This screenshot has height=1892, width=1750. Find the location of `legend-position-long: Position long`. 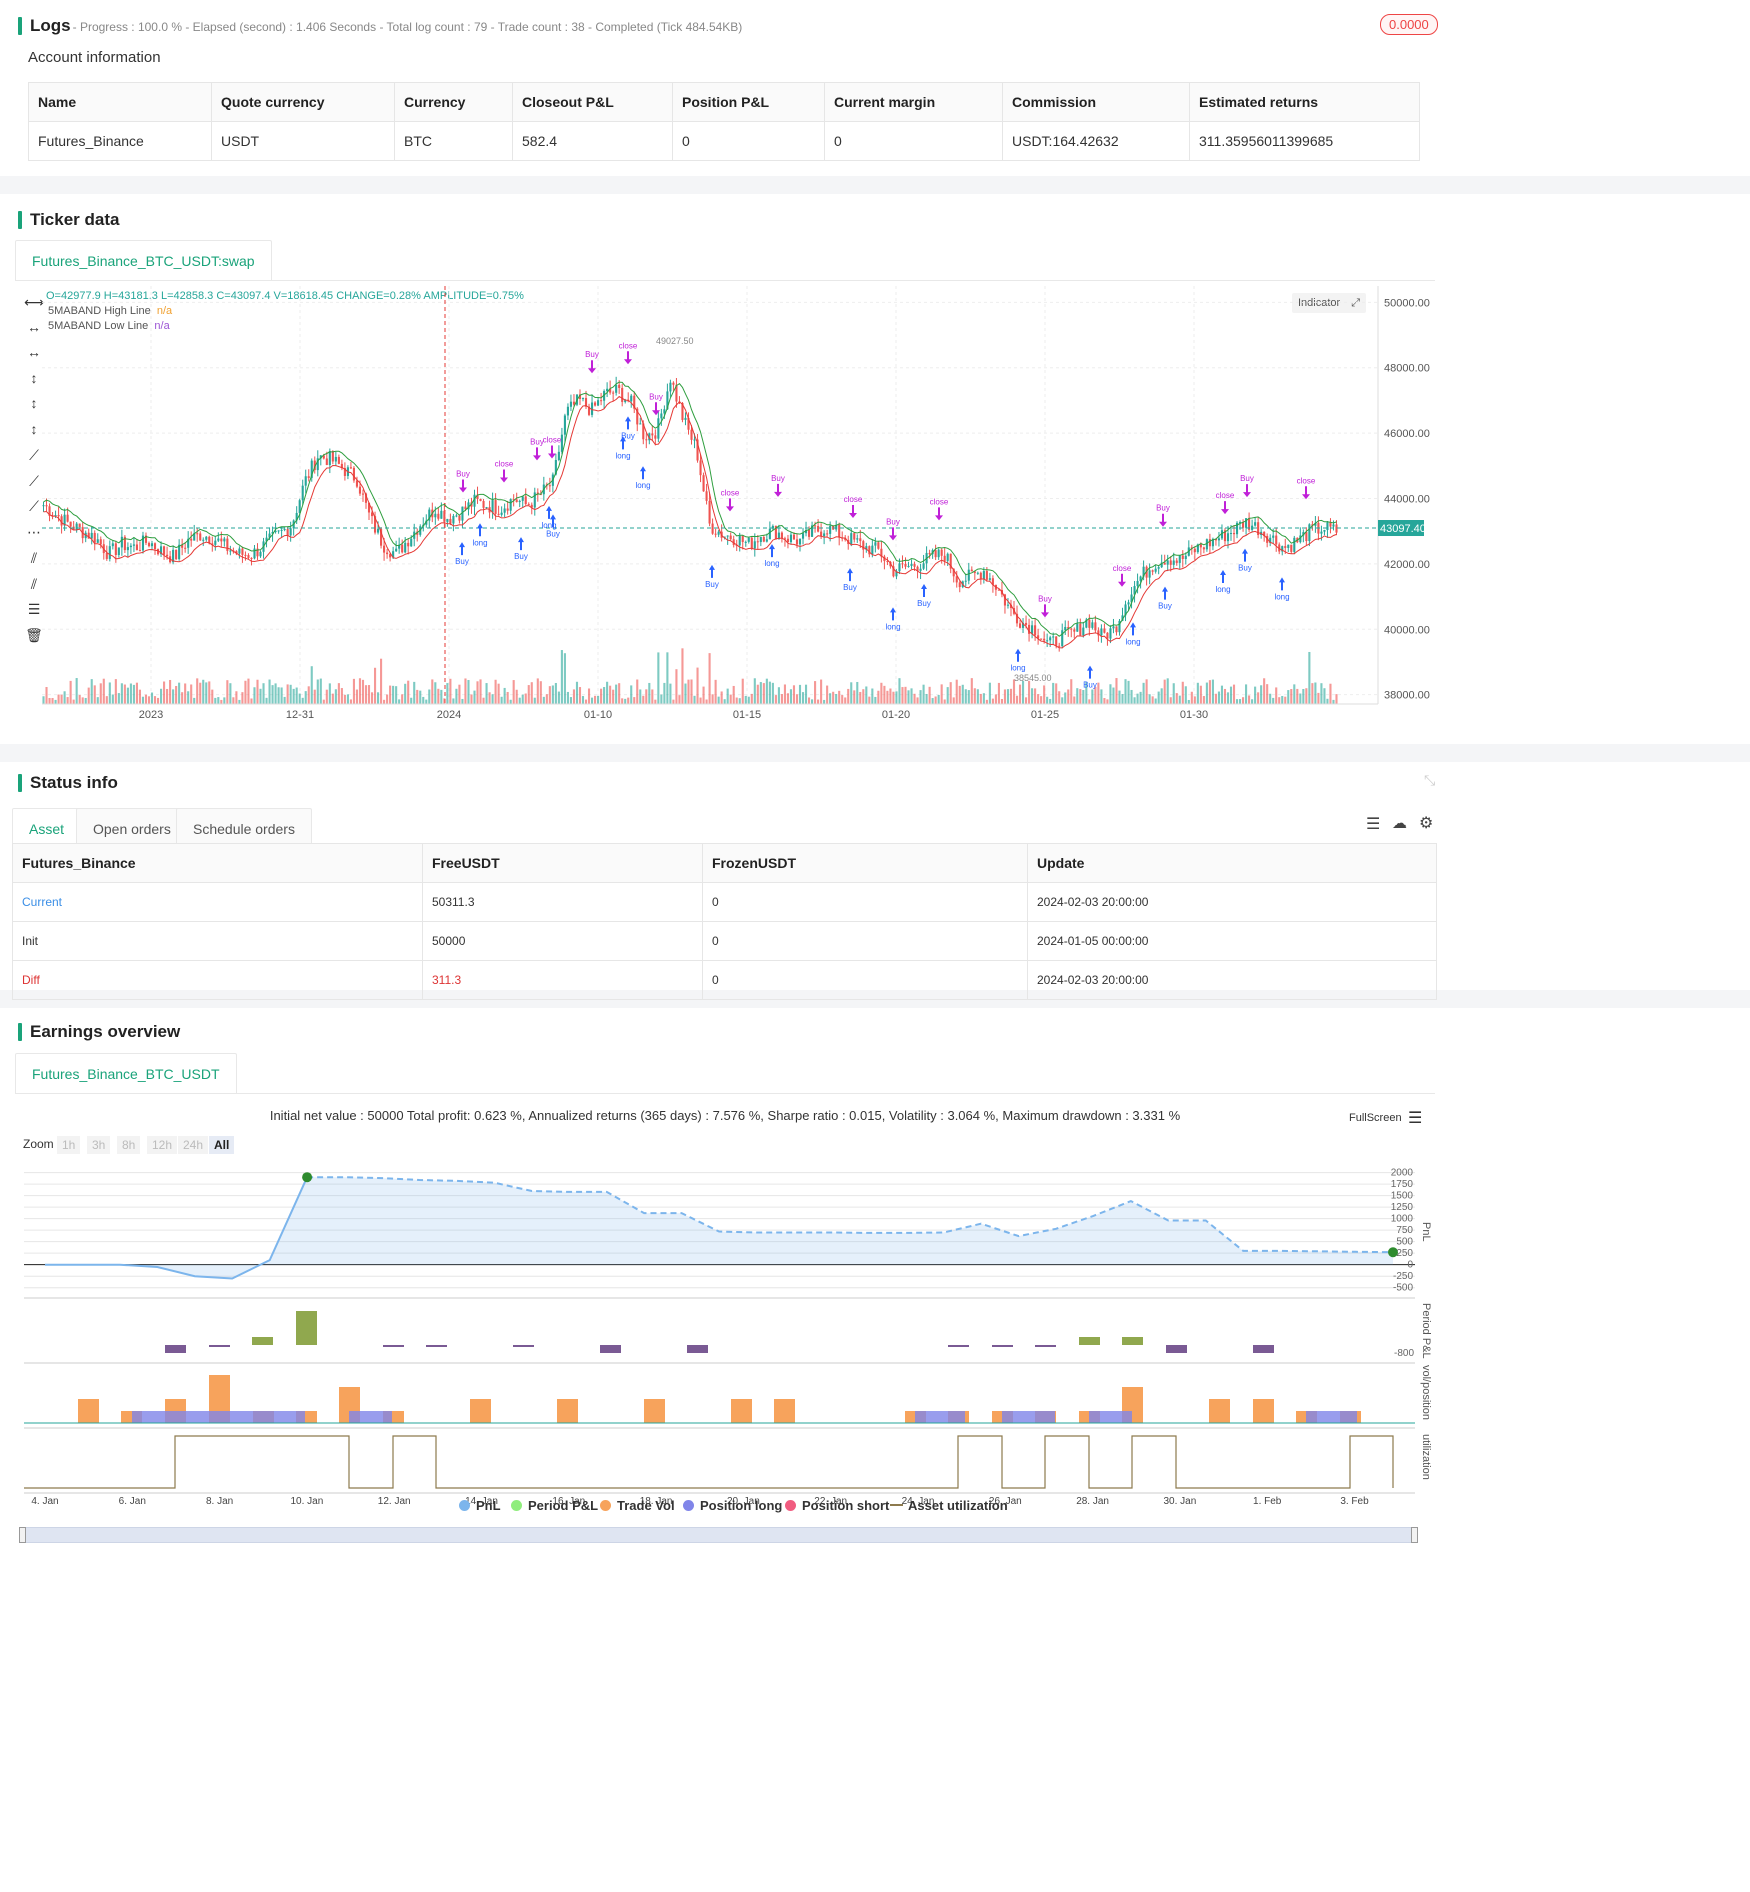

legend-position-long: Position long is located at coordinates (732, 1505).